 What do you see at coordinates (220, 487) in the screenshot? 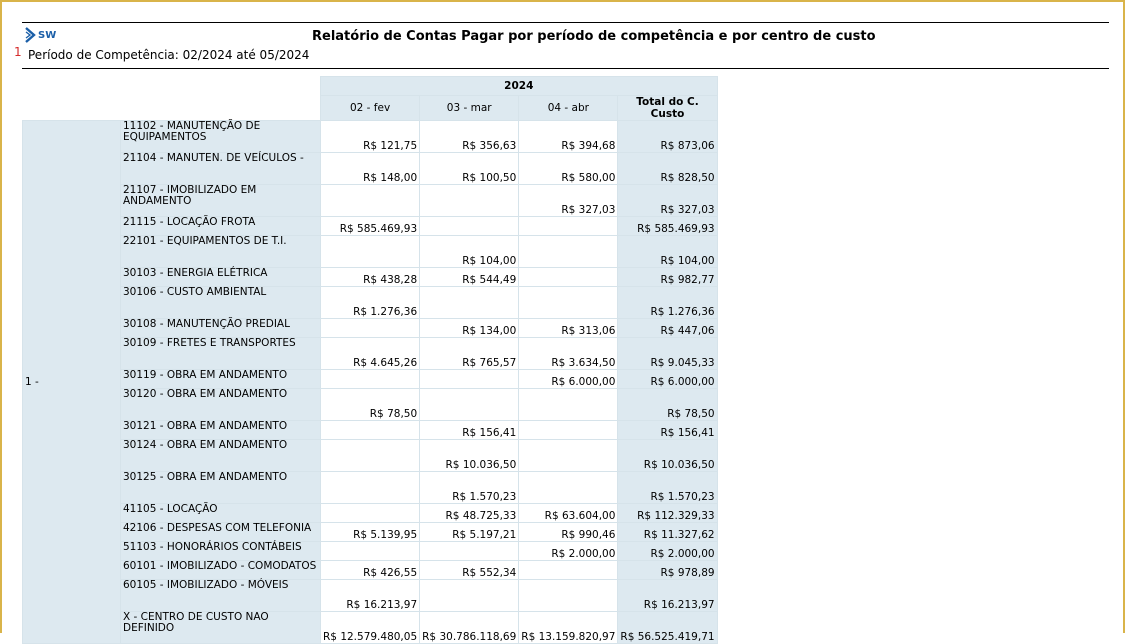
I see `cost-center-name: 30125 - OBRA EM ANDAMENTO` at bounding box center [220, 487].